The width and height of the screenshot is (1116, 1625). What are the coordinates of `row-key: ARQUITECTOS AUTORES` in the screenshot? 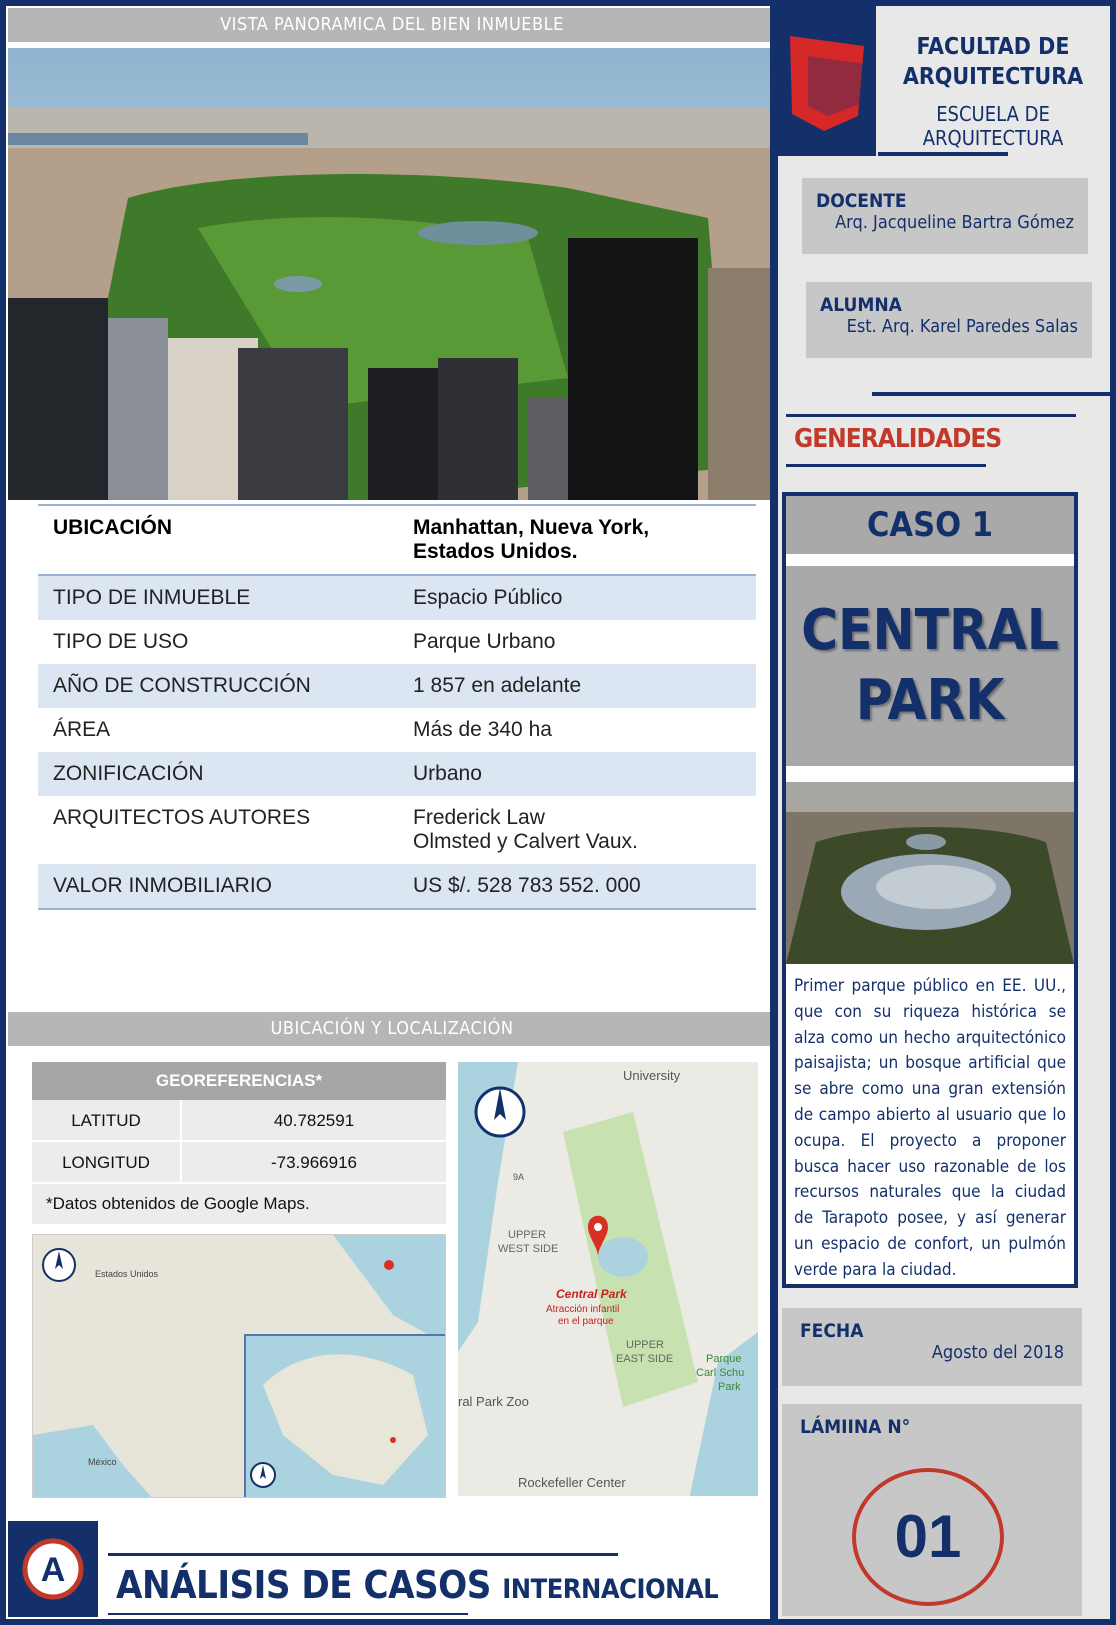 It's located at (182, 817).